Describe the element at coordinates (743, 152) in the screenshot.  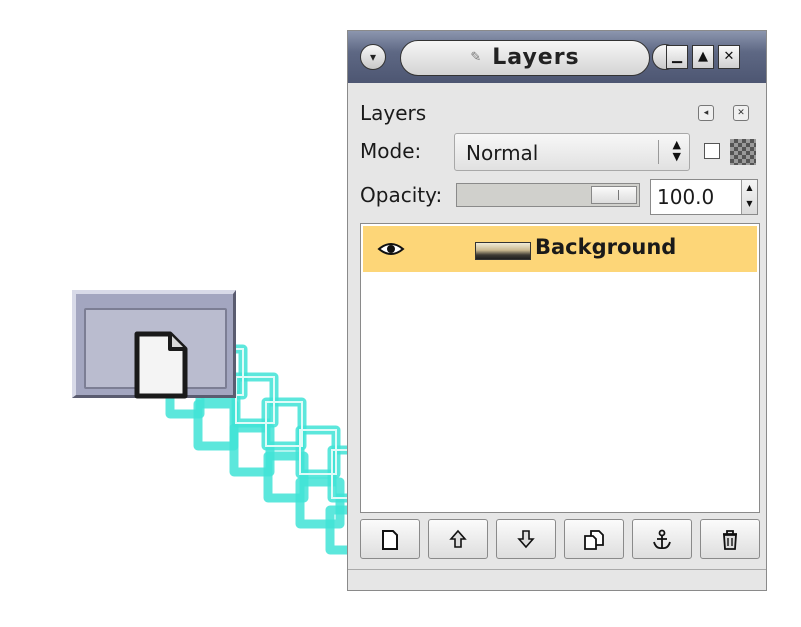
I see `lock-alpha-icon` at that location.